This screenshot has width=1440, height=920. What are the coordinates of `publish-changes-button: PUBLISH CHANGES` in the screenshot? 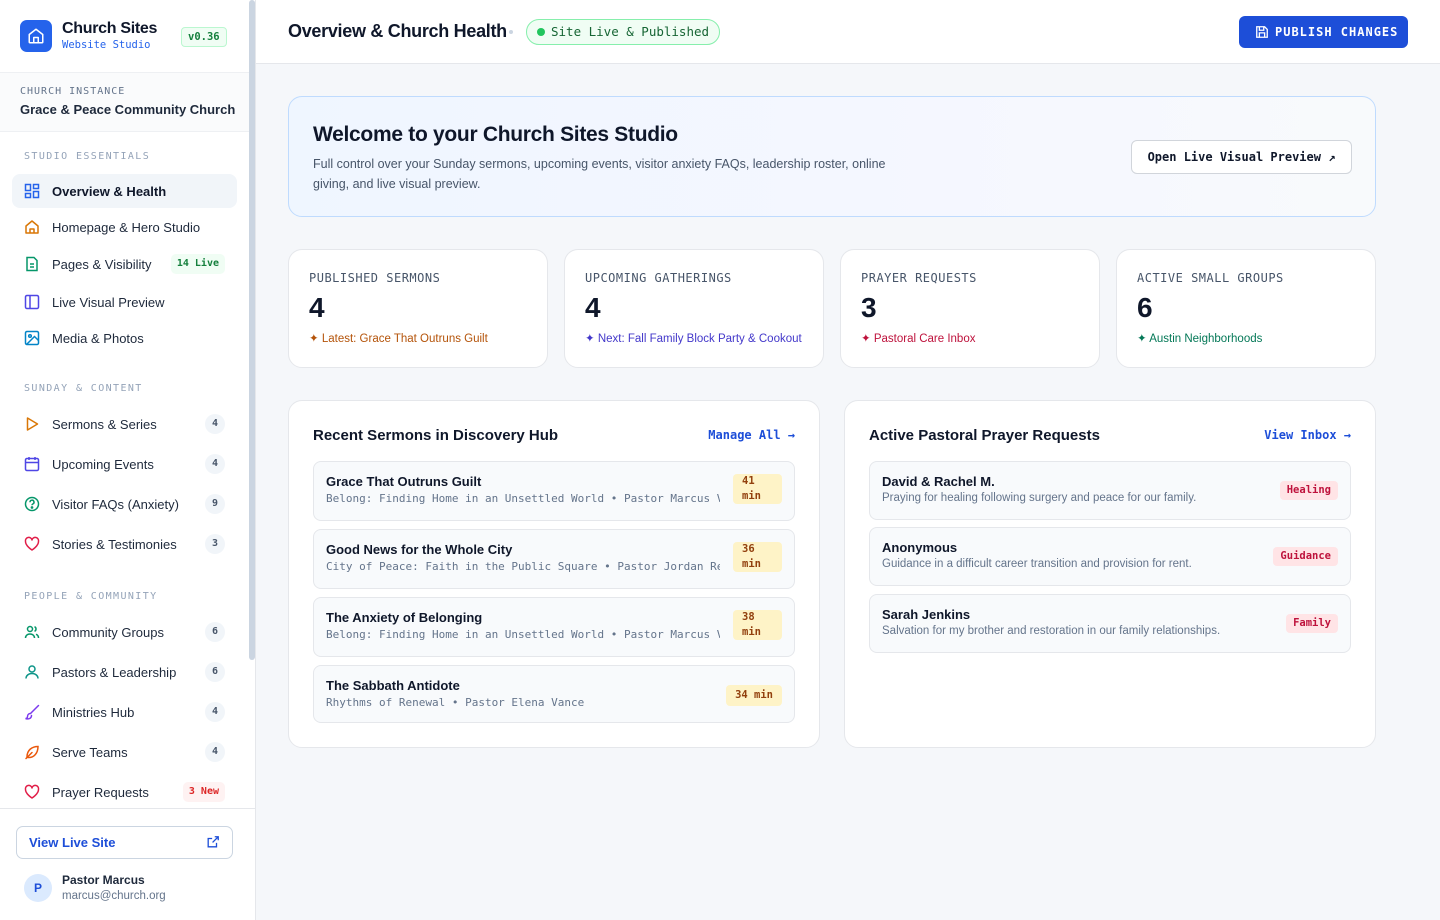 It's located at (1323, 32).